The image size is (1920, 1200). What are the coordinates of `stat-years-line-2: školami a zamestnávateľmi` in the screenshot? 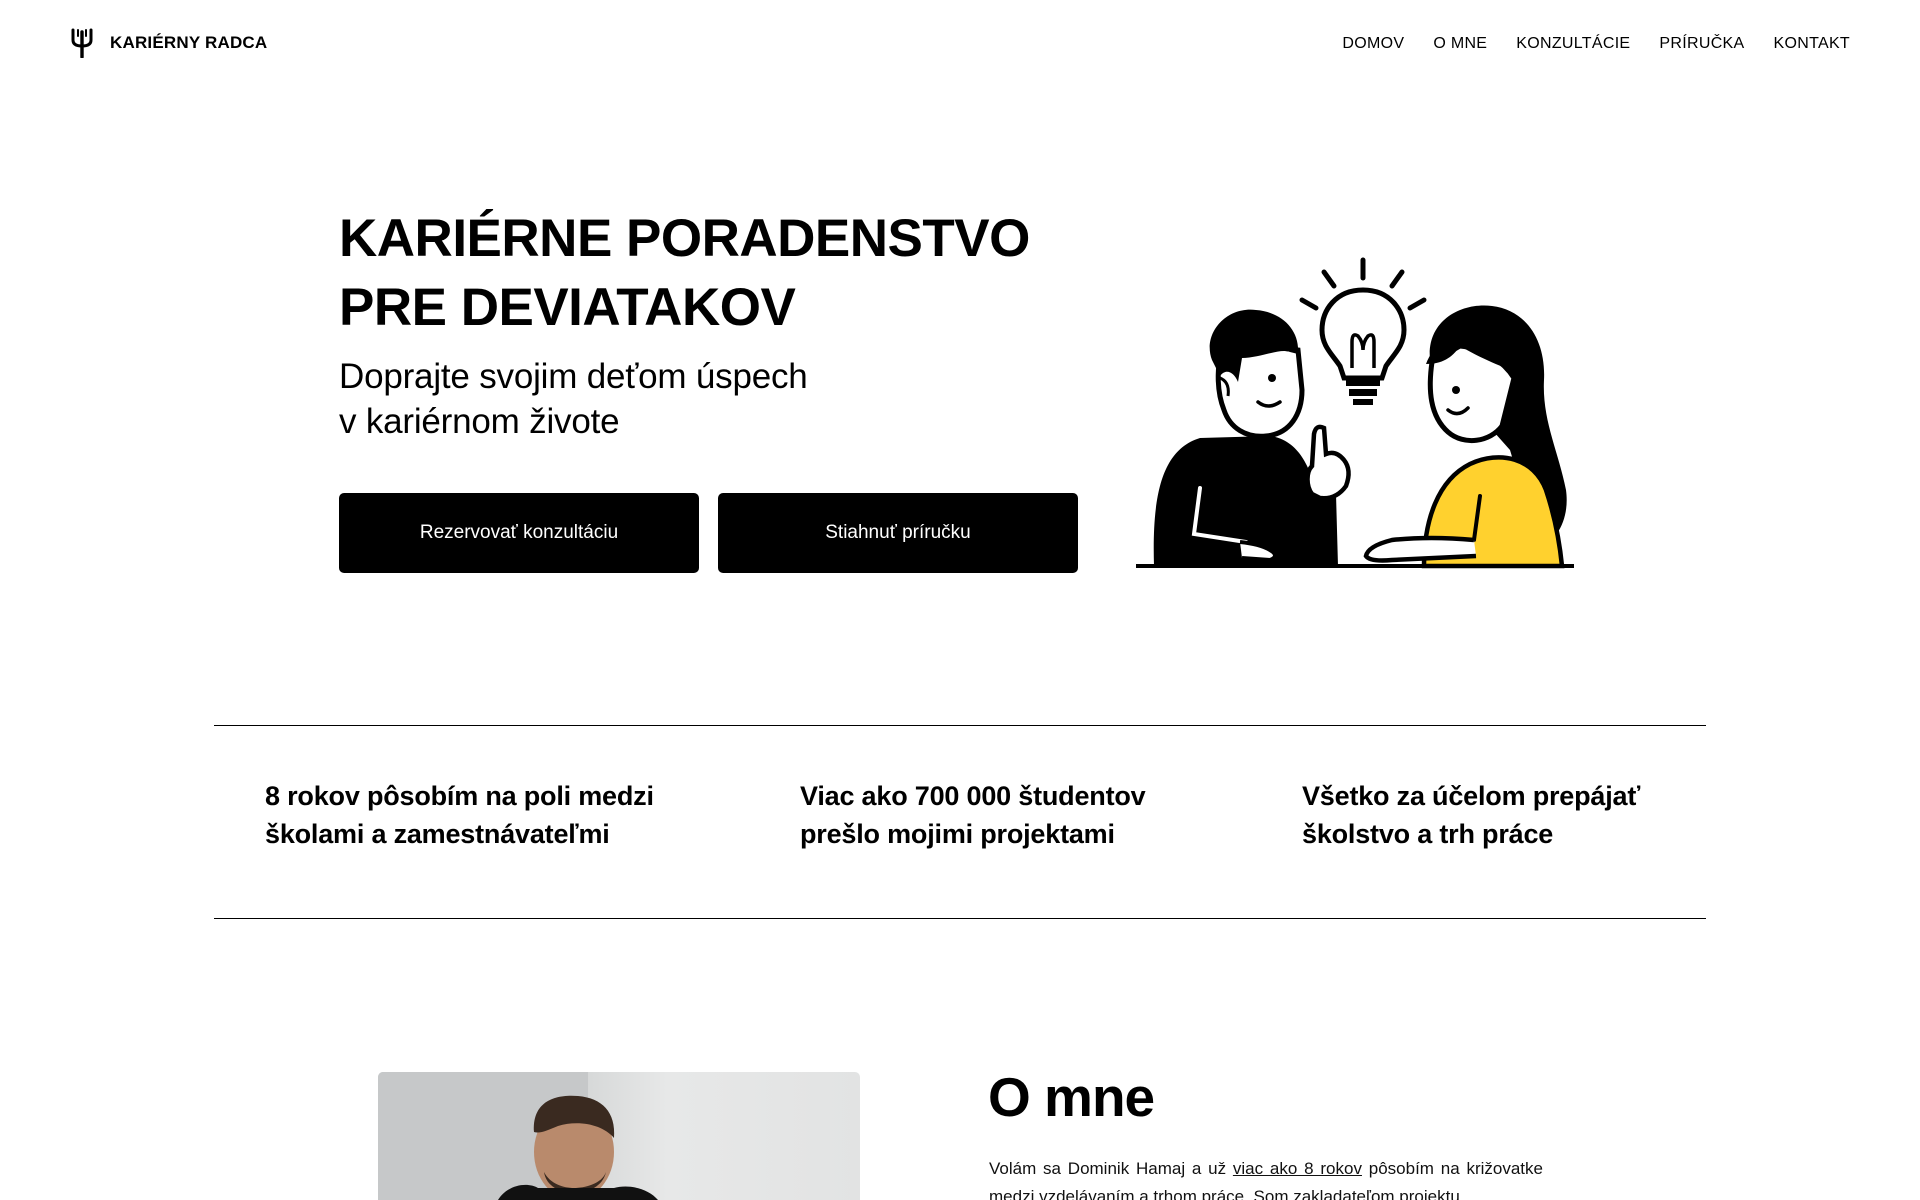 It's located at (437, 834).